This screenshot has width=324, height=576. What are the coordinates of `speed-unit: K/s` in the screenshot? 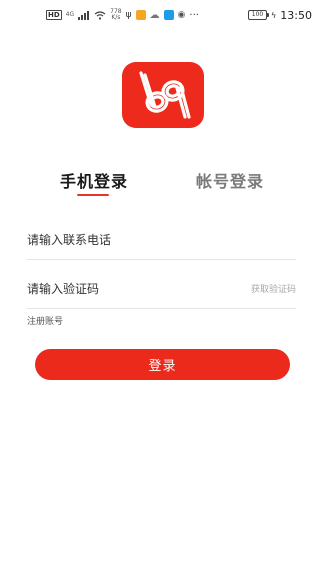 It's located at (116, 17).